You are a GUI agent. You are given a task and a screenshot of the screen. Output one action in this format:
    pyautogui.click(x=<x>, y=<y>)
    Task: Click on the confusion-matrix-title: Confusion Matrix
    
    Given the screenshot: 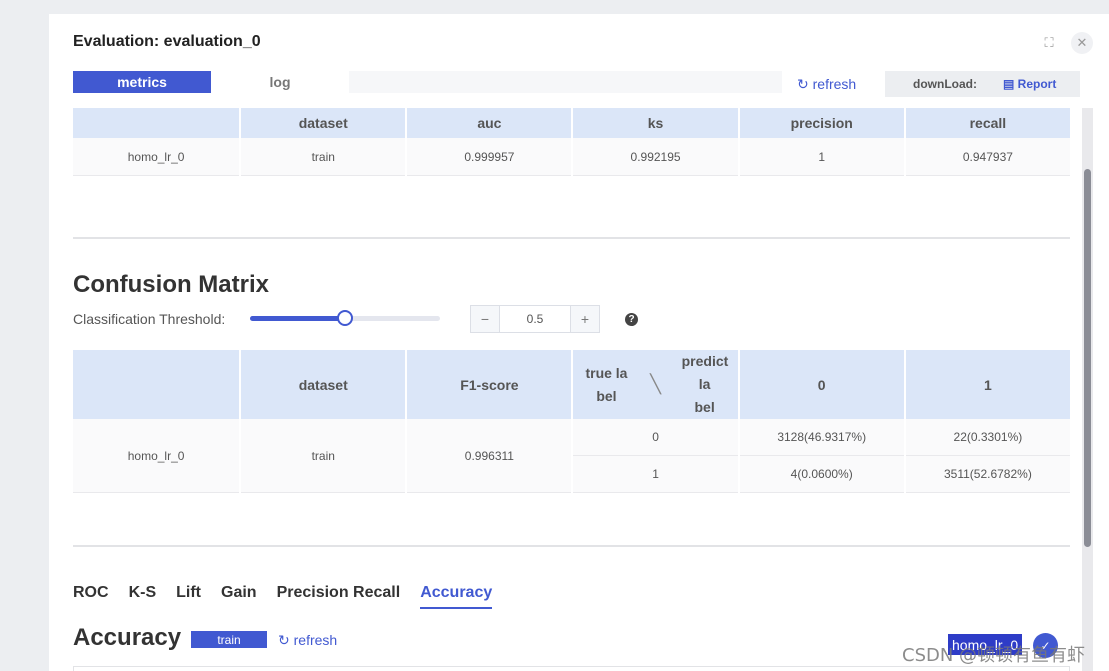 What is the action you would take?
    pyautogui.click(x=171, y=284)
    